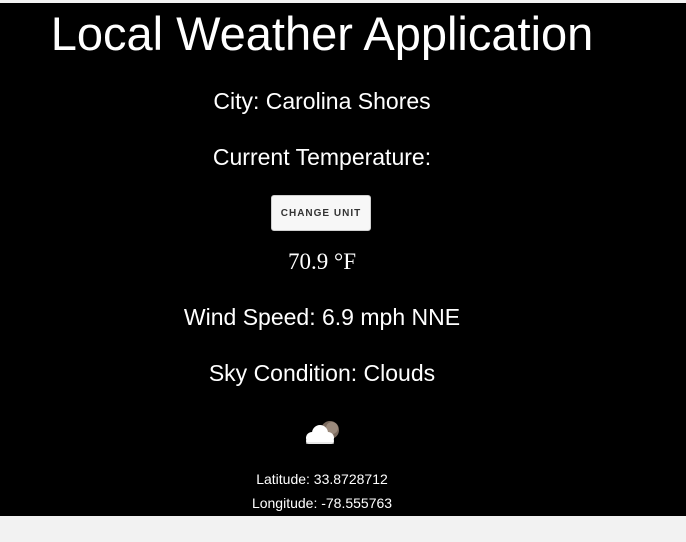 The height and width of the screenshot is (542, 686). What do you see at coordinates (322, 373) in the screenshot?
I see `sky-condition-text: Sky Condition: Clouds` at bounding box center [322, 373].